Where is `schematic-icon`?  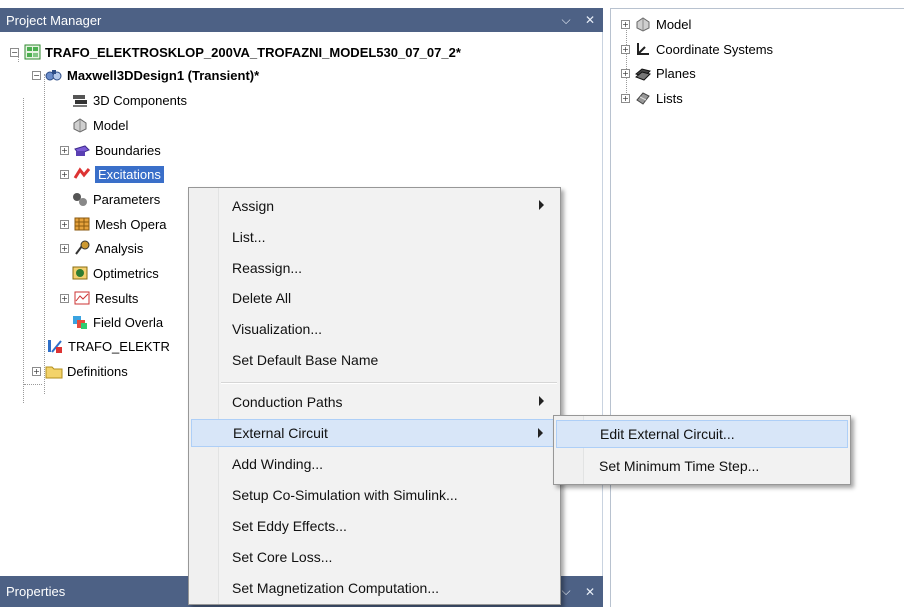
schematic-icon is located at coordinates (55, 346).